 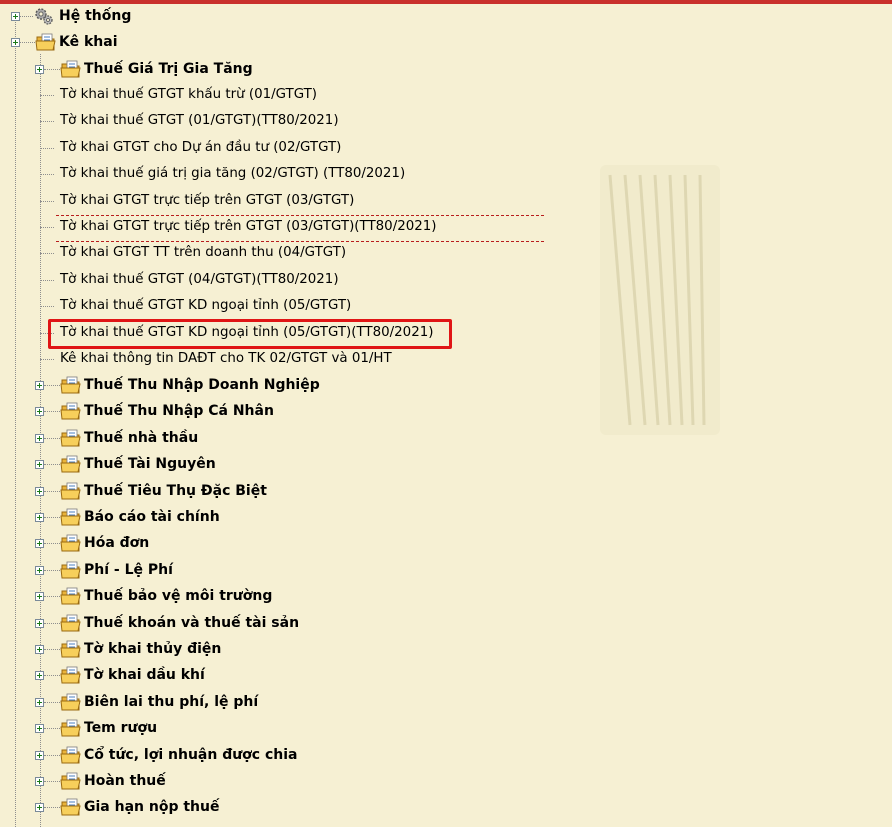 I want to click on tree-form-item: Tờ khai GTGT cho Dự án đầu tư (02/GTGT), so click(x=200, y=148).